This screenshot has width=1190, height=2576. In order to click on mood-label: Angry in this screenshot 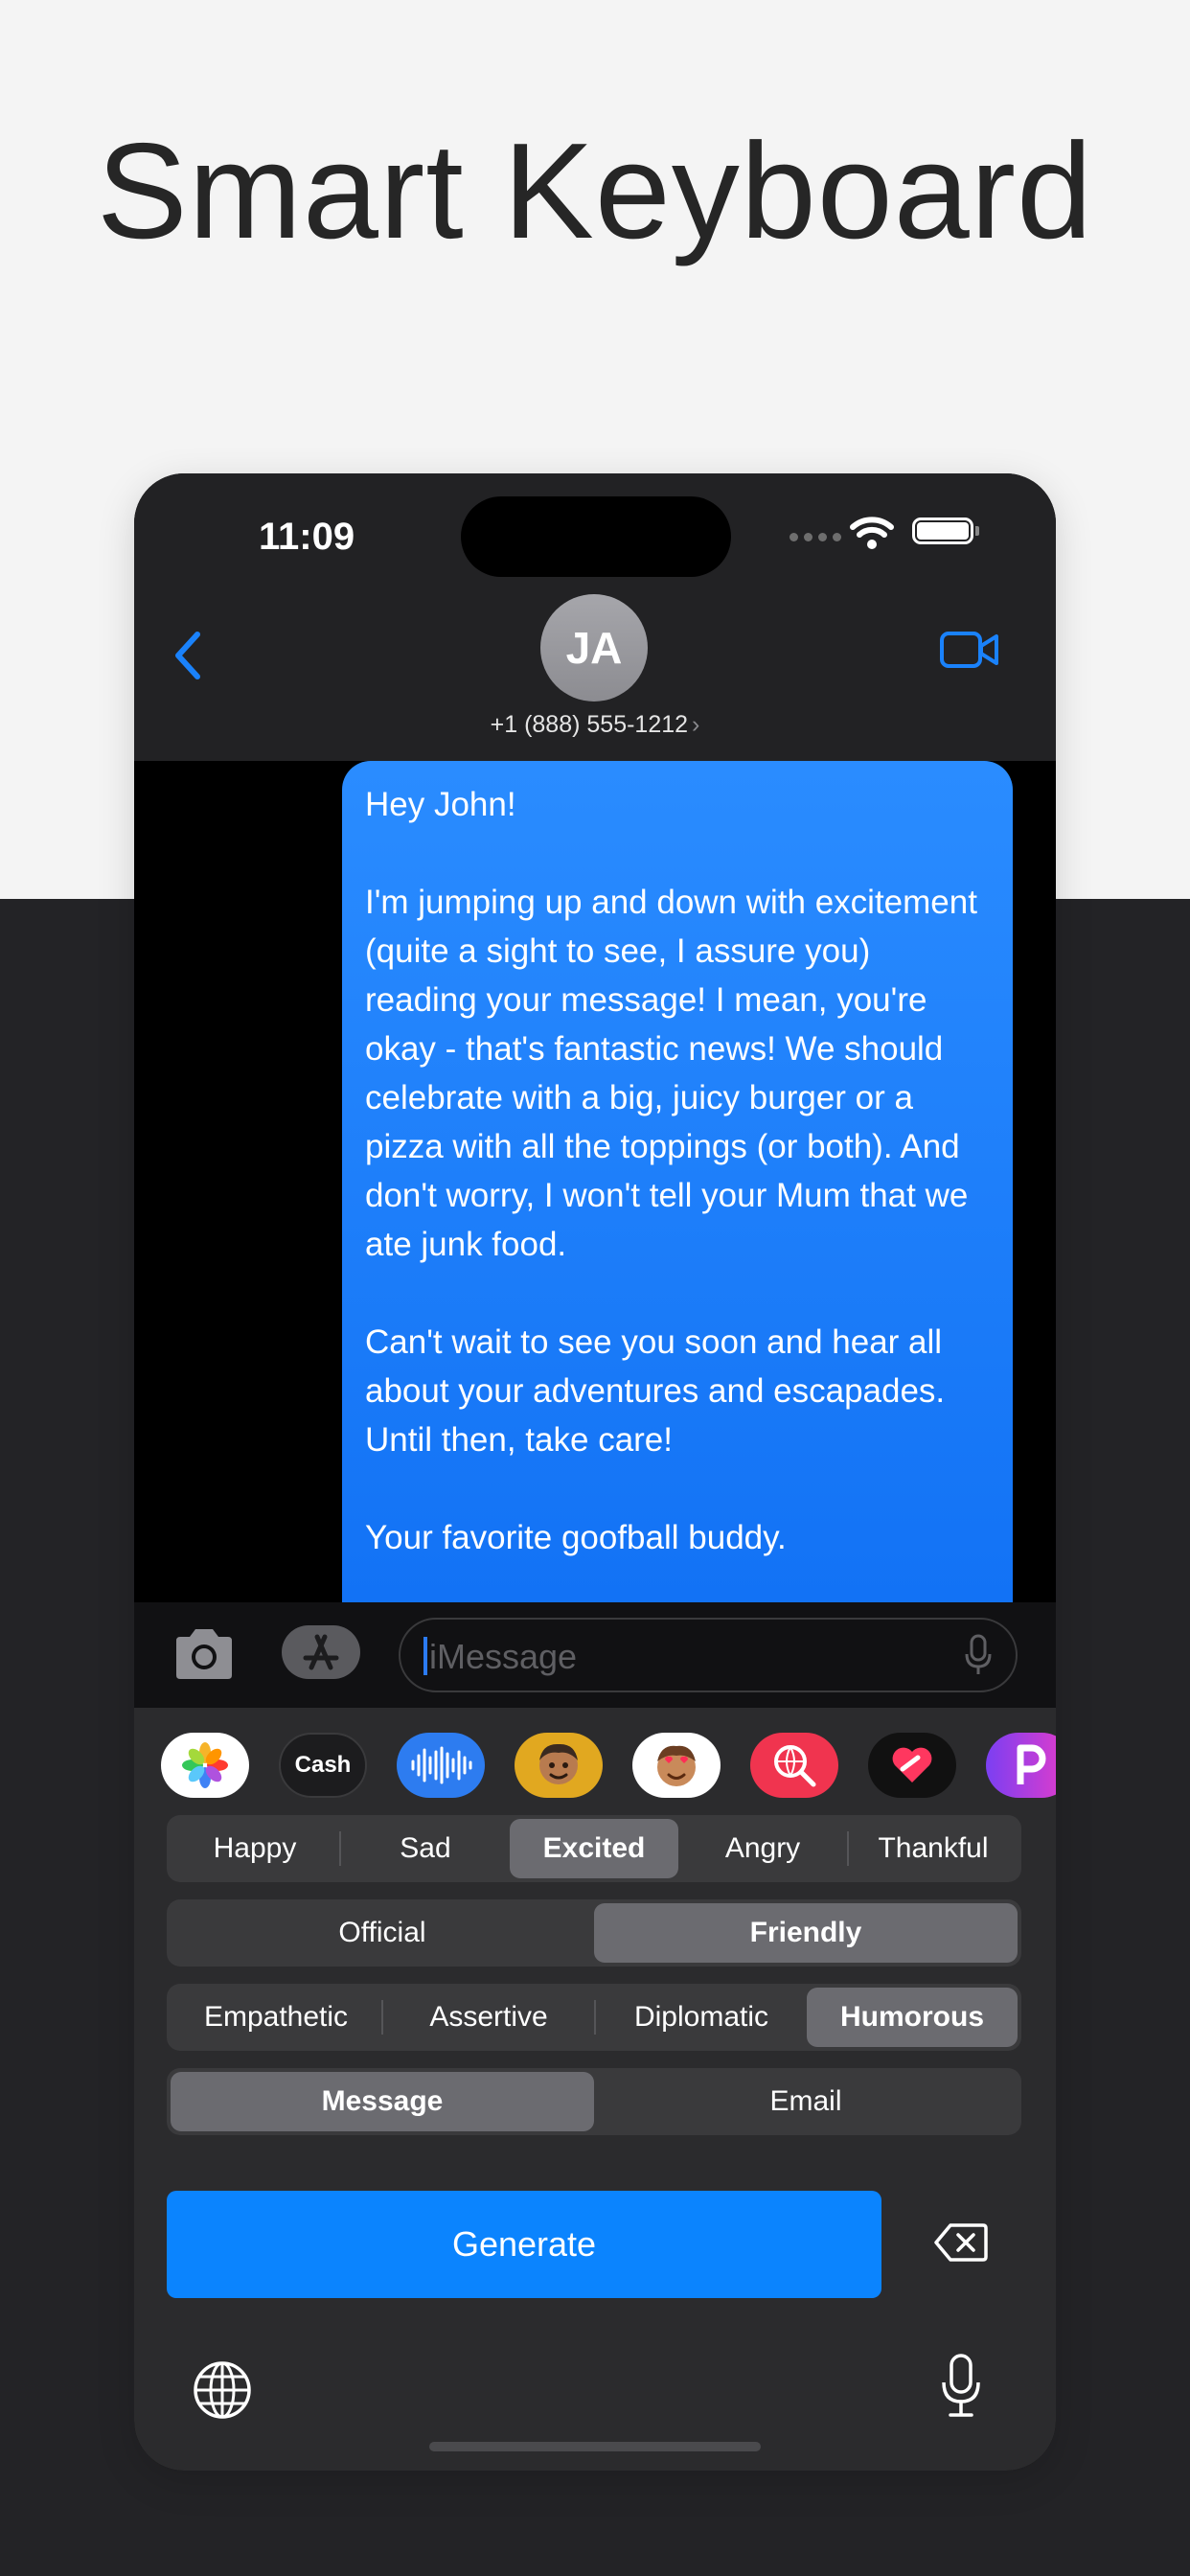, I will do `click(763, 1848)`.